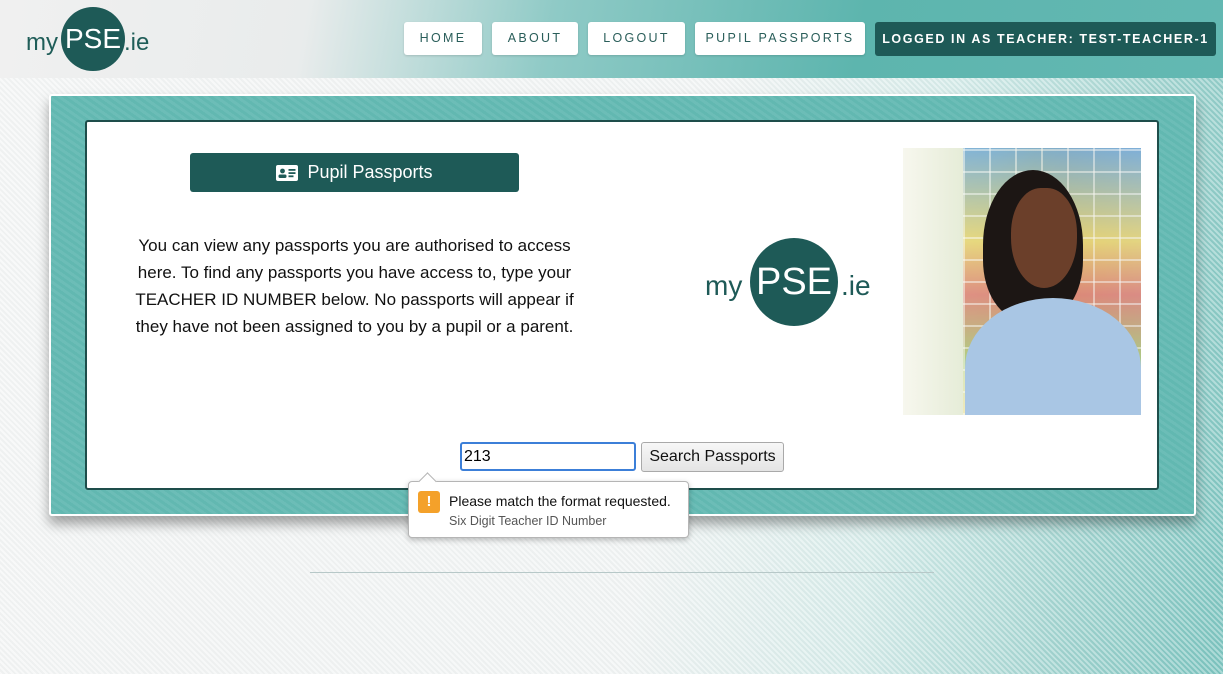  What do you see at coordinates (429, 502) in the screenshot?
I see `warning-icon: !` at bounding box center [429, 502].